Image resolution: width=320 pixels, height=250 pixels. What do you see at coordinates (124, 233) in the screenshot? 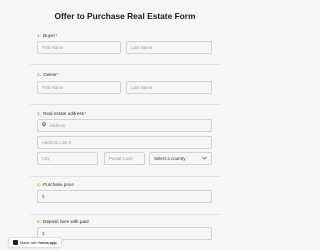
I see `deposit-input: $` at bounding box center [124, 233].